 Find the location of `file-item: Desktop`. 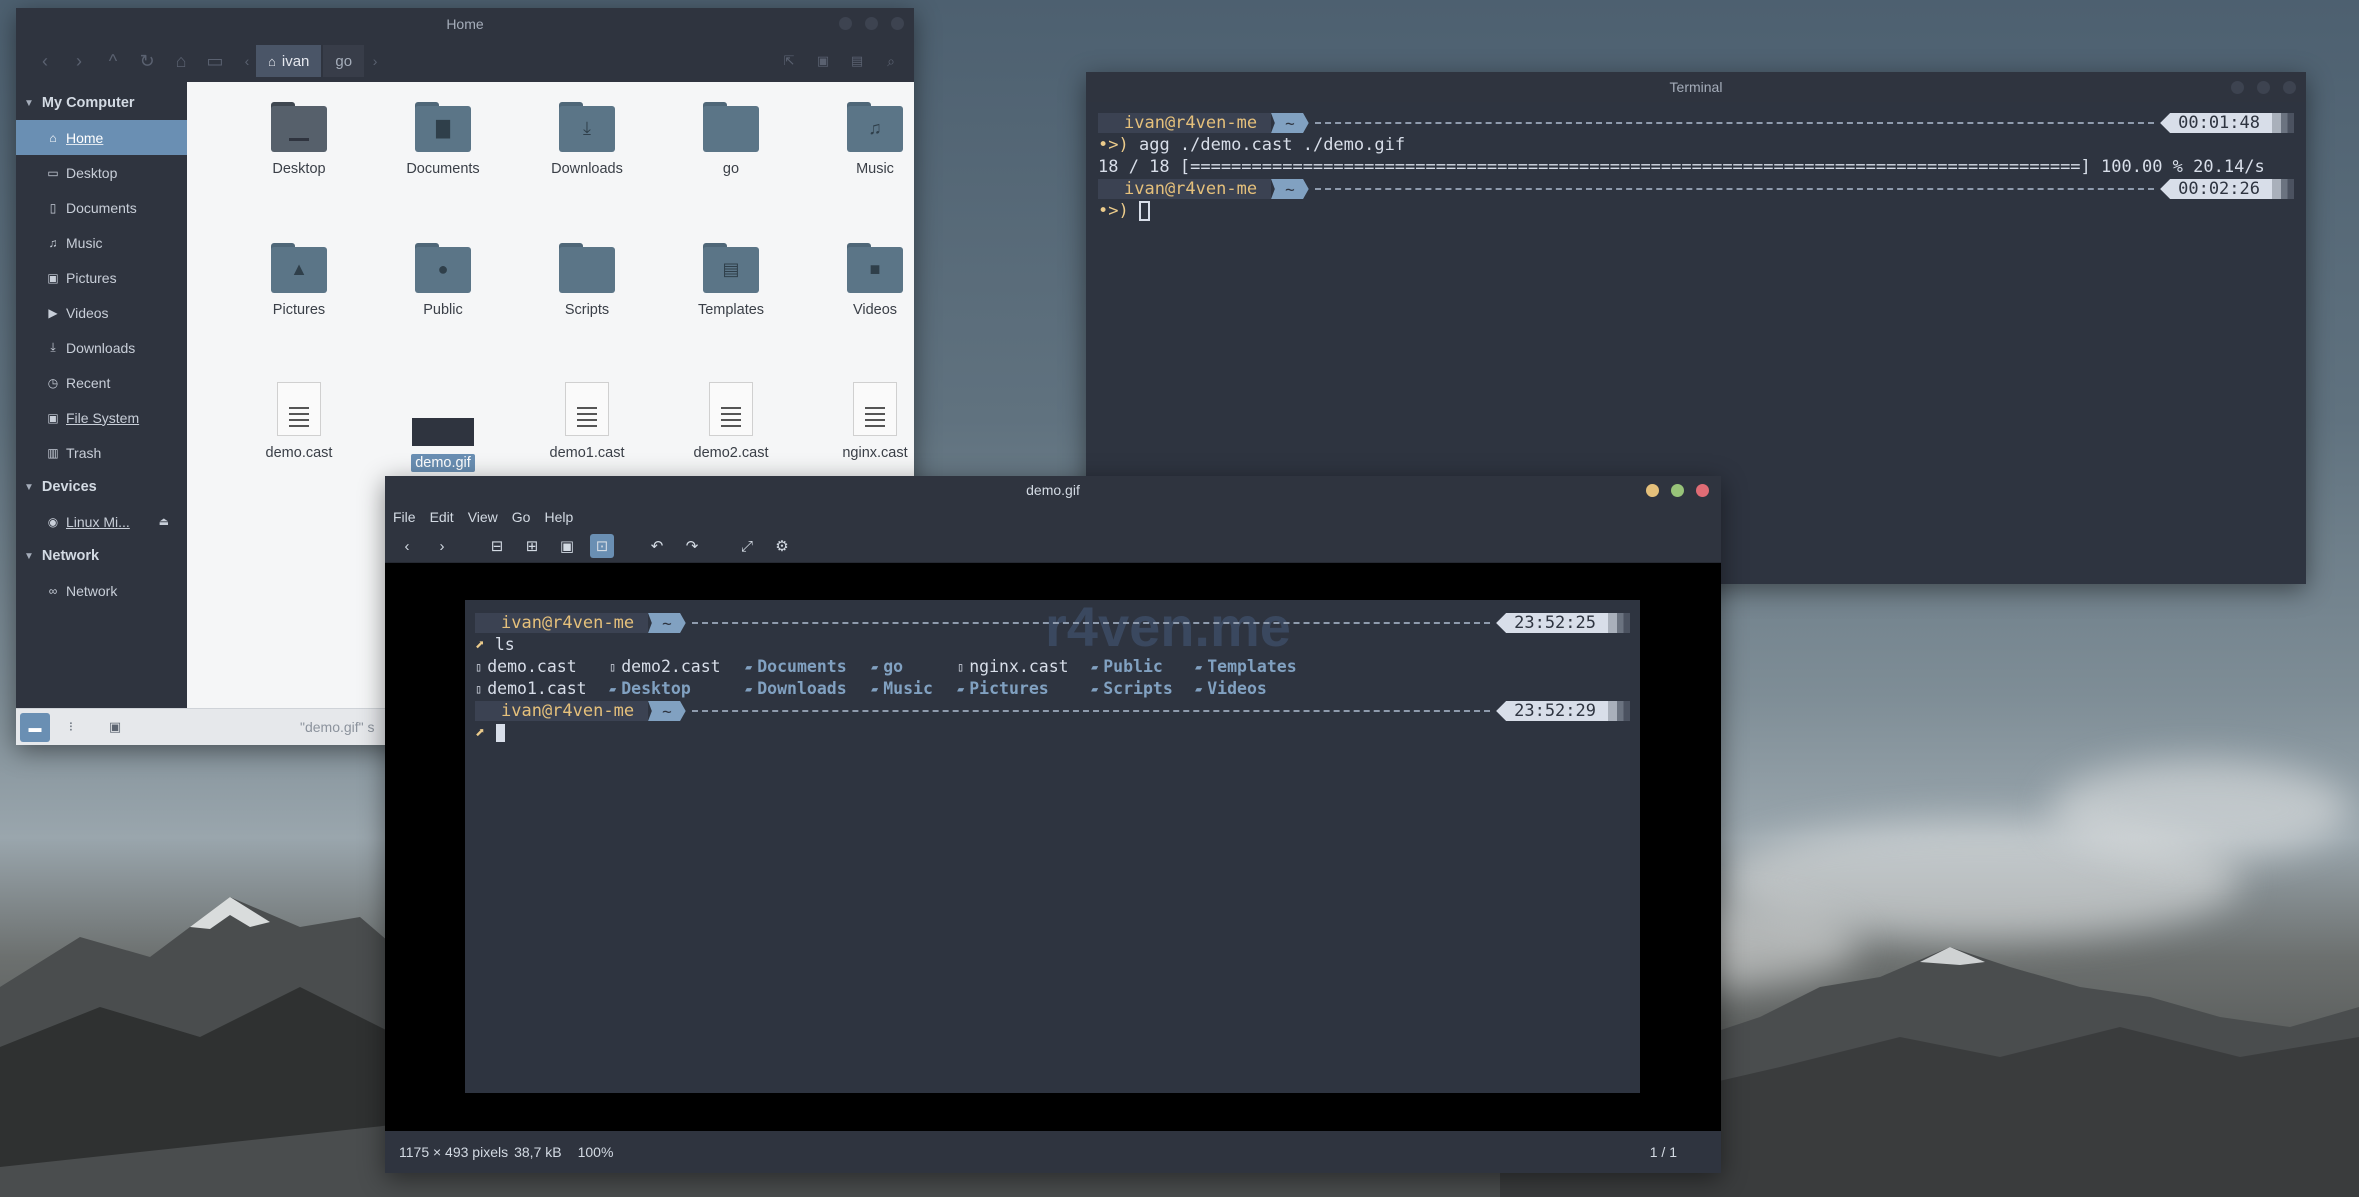

file-item: Desktop is located at coordinates (299, 170).